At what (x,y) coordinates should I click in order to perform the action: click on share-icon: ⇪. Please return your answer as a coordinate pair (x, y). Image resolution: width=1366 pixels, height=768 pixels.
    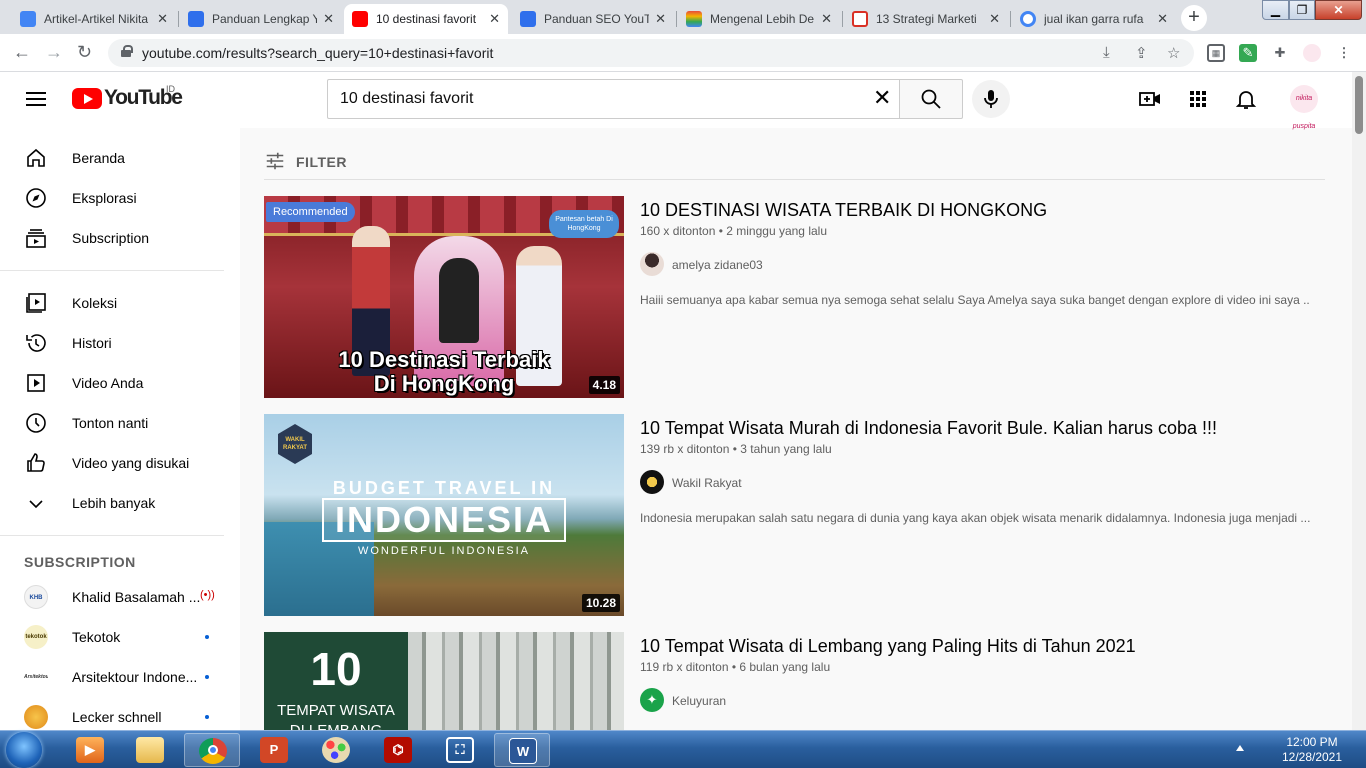
    Looking at the image, I should click on (1141, 53).